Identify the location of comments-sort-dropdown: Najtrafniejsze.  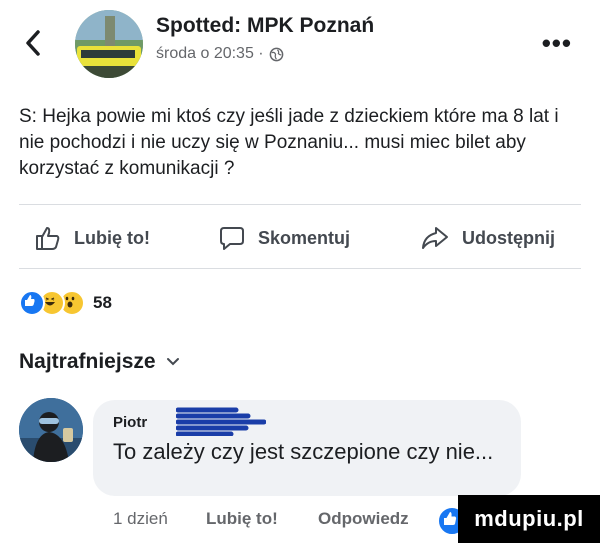
(99, 362).